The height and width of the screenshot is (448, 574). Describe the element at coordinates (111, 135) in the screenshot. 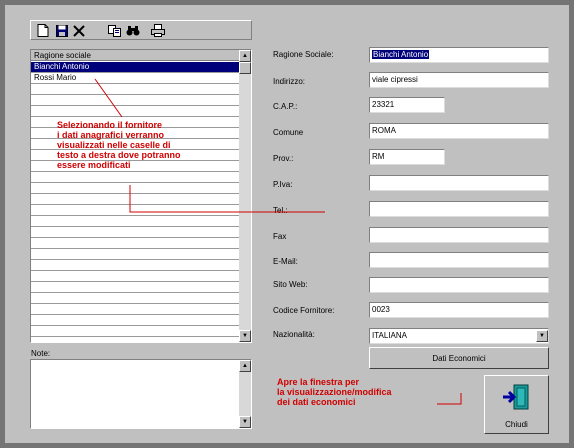

I see `list-hint-line: i dati anagrafici verranno` at that location.